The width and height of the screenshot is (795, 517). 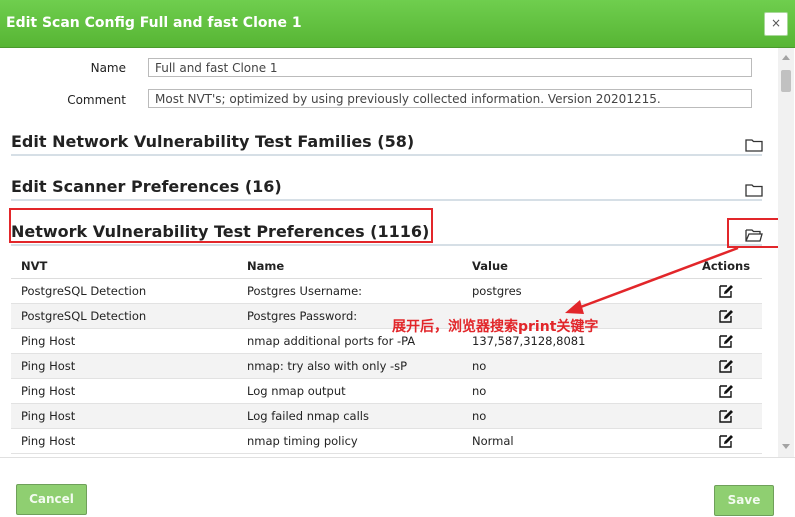 I want to click on cell-value: Normal, so click(x=576, y=441).